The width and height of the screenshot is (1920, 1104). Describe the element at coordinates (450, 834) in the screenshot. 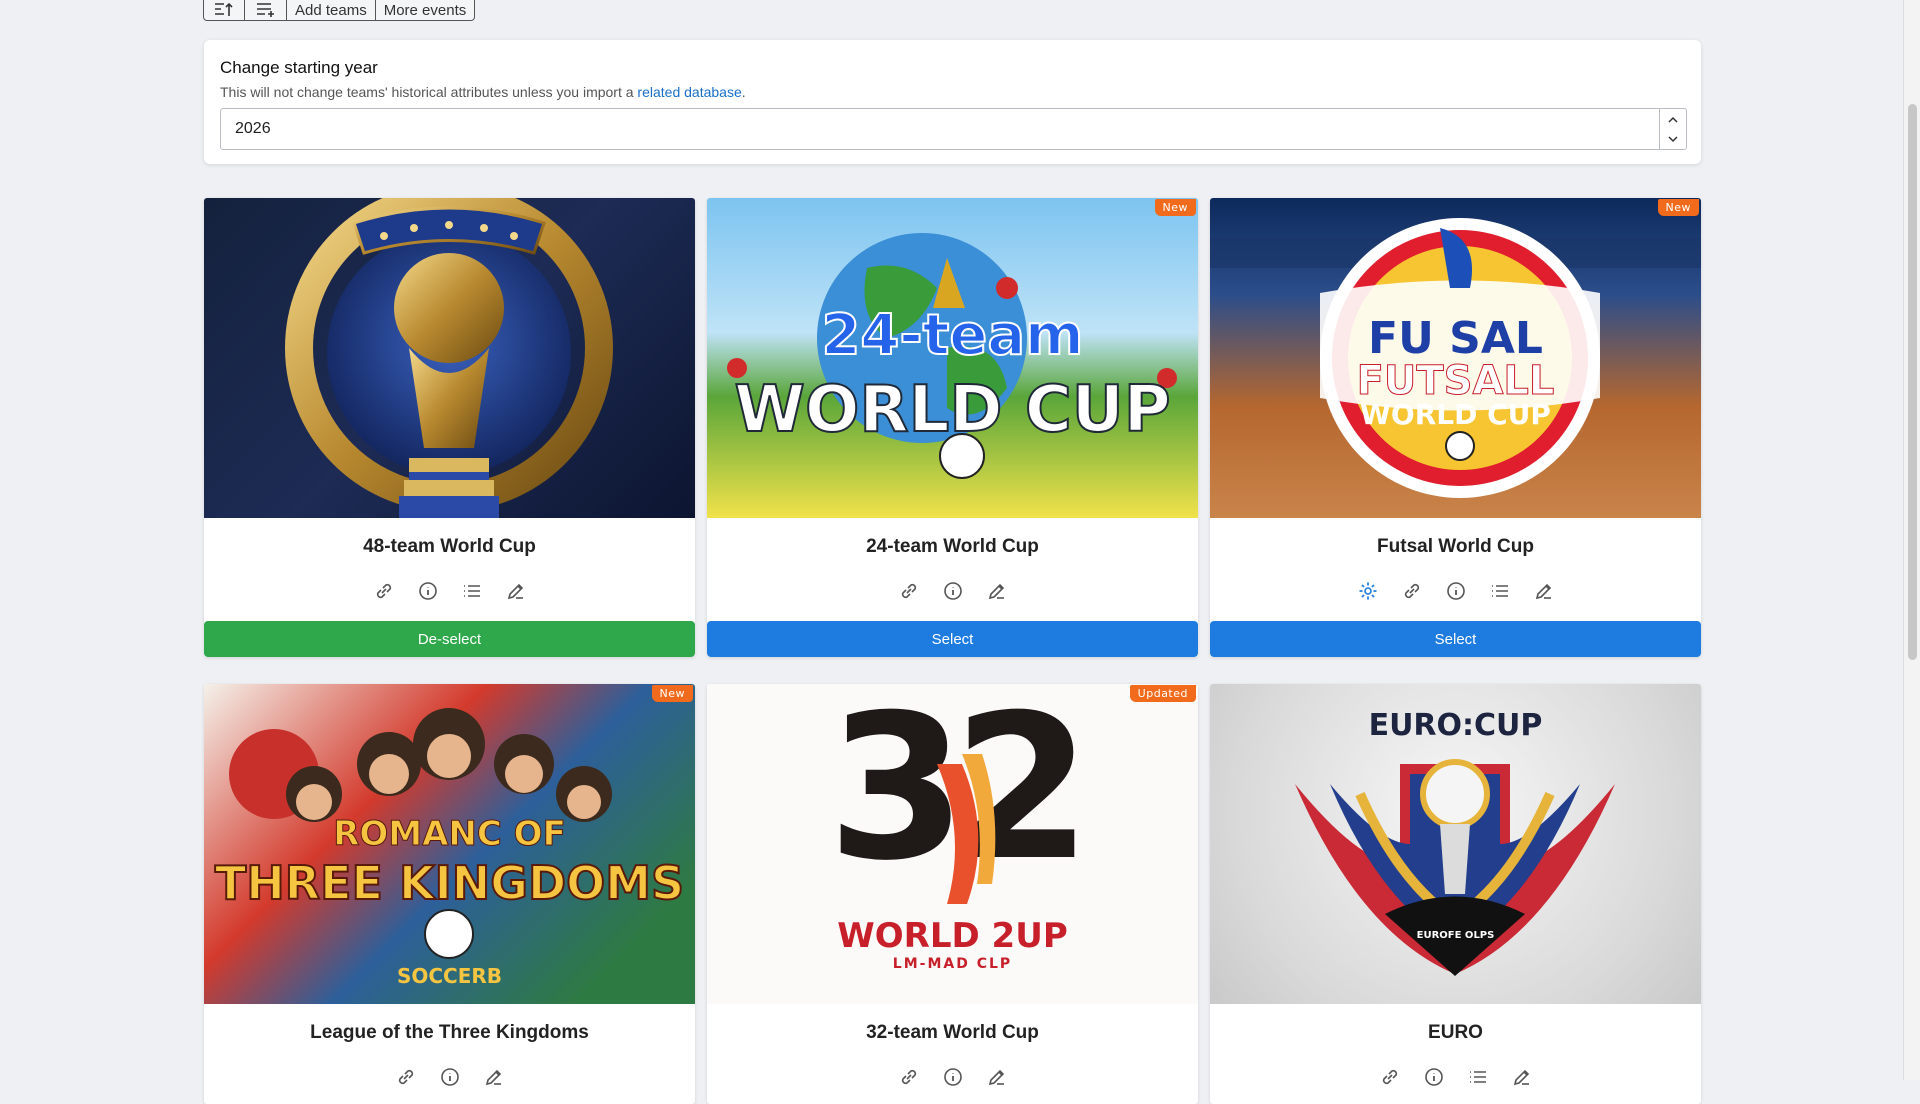

I see `art-title-line1: ROMANC OF` at that location.